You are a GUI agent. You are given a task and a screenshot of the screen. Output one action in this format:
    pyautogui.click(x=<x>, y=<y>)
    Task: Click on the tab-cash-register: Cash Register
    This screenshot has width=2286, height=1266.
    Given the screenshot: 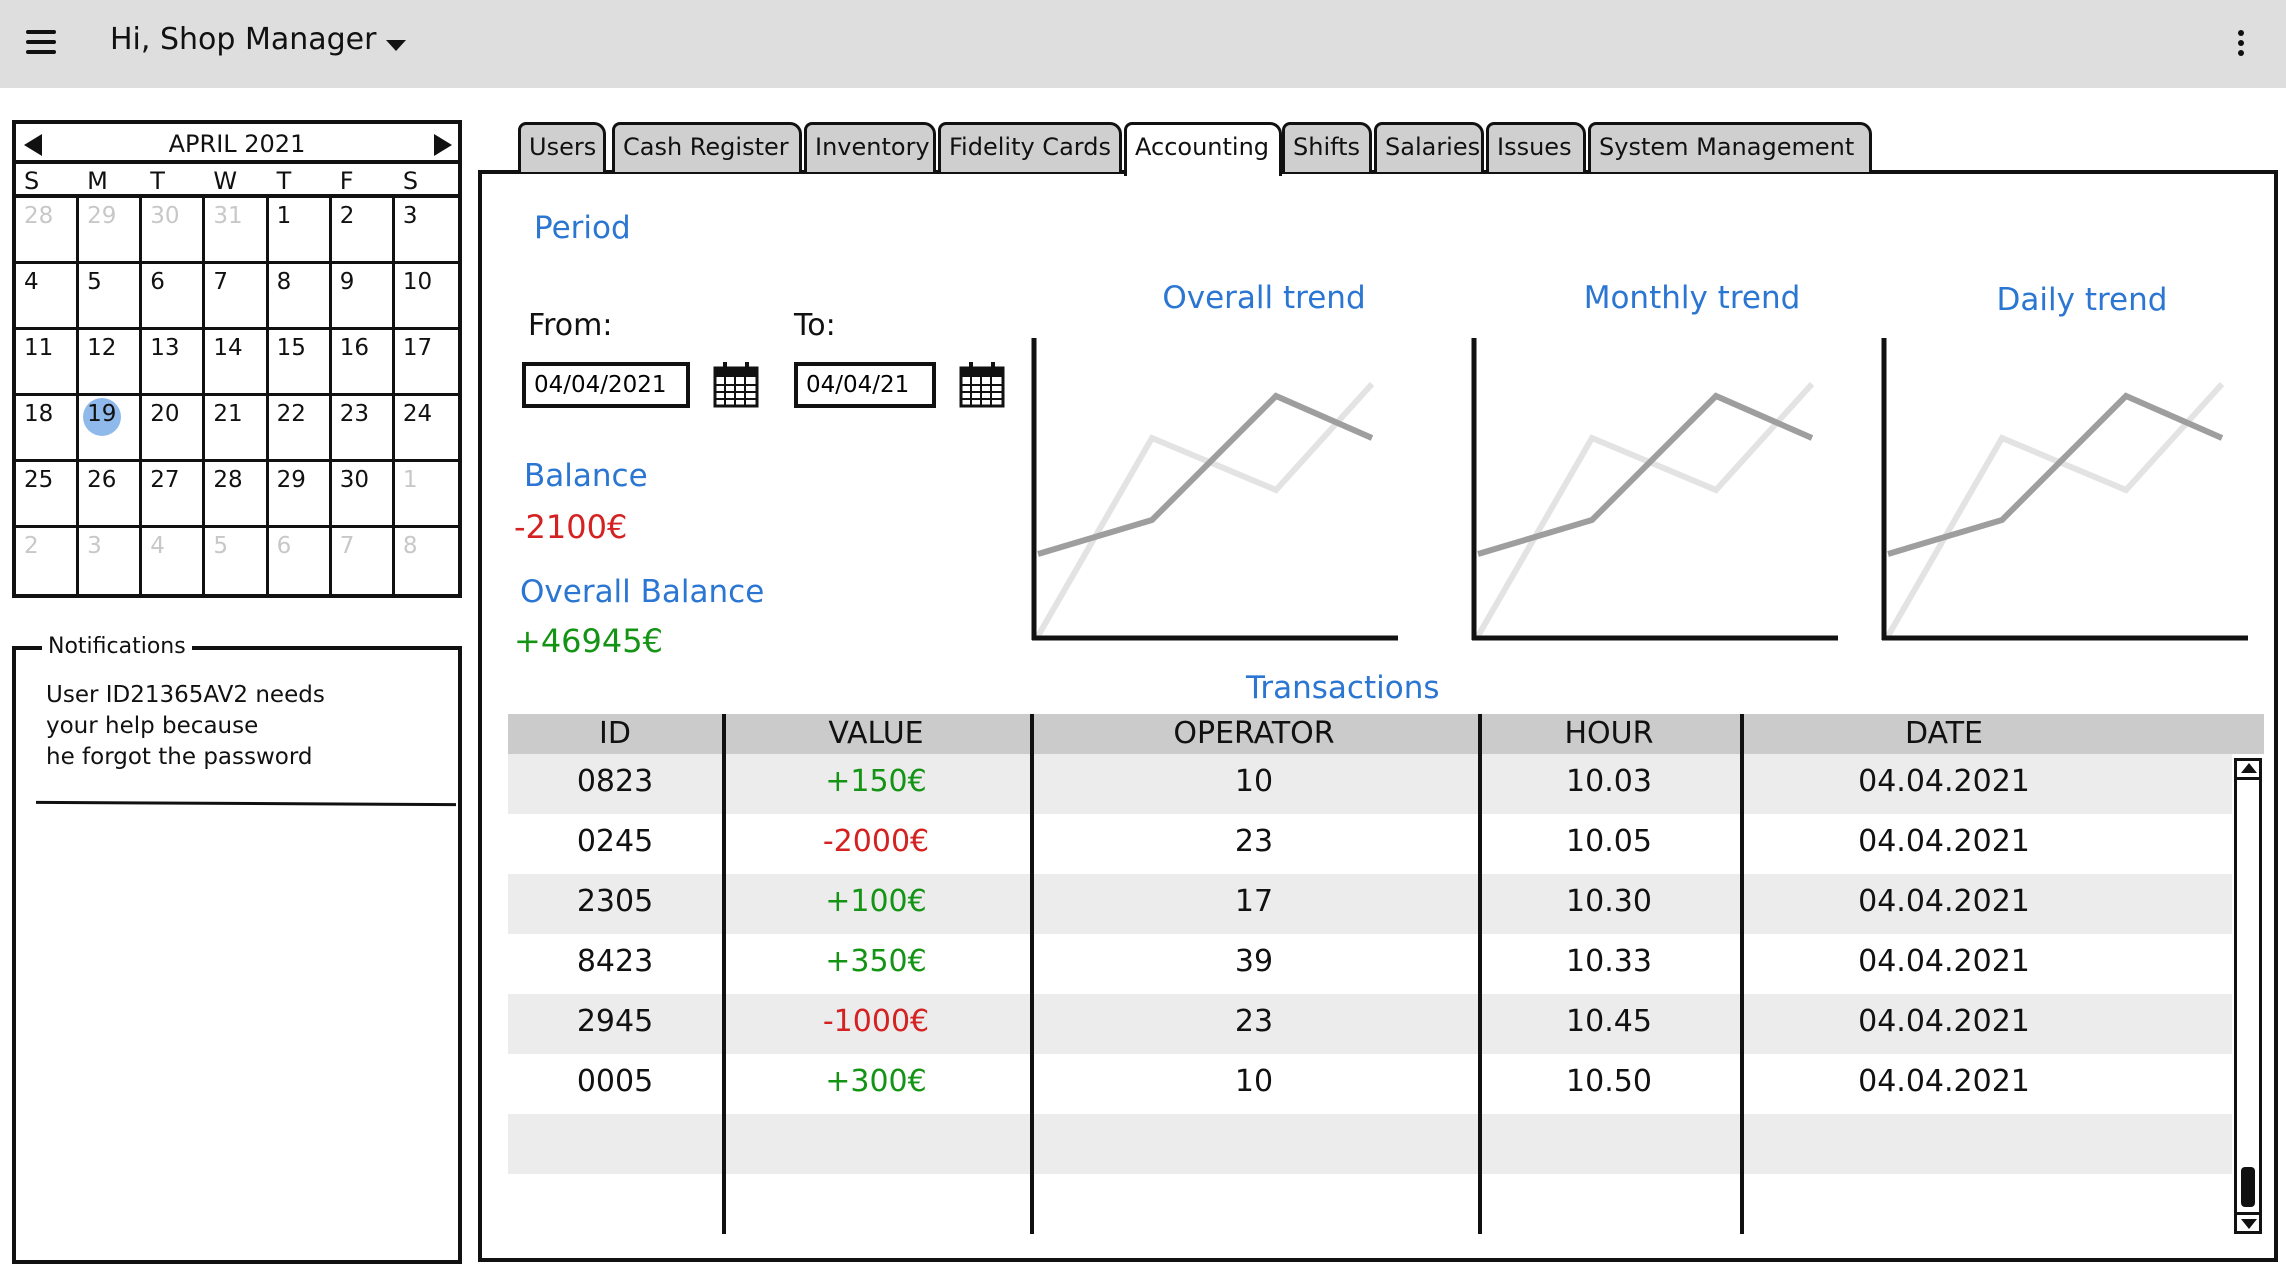 What is the action you would take?
    pyautogui.click(x=707, y=147)
    